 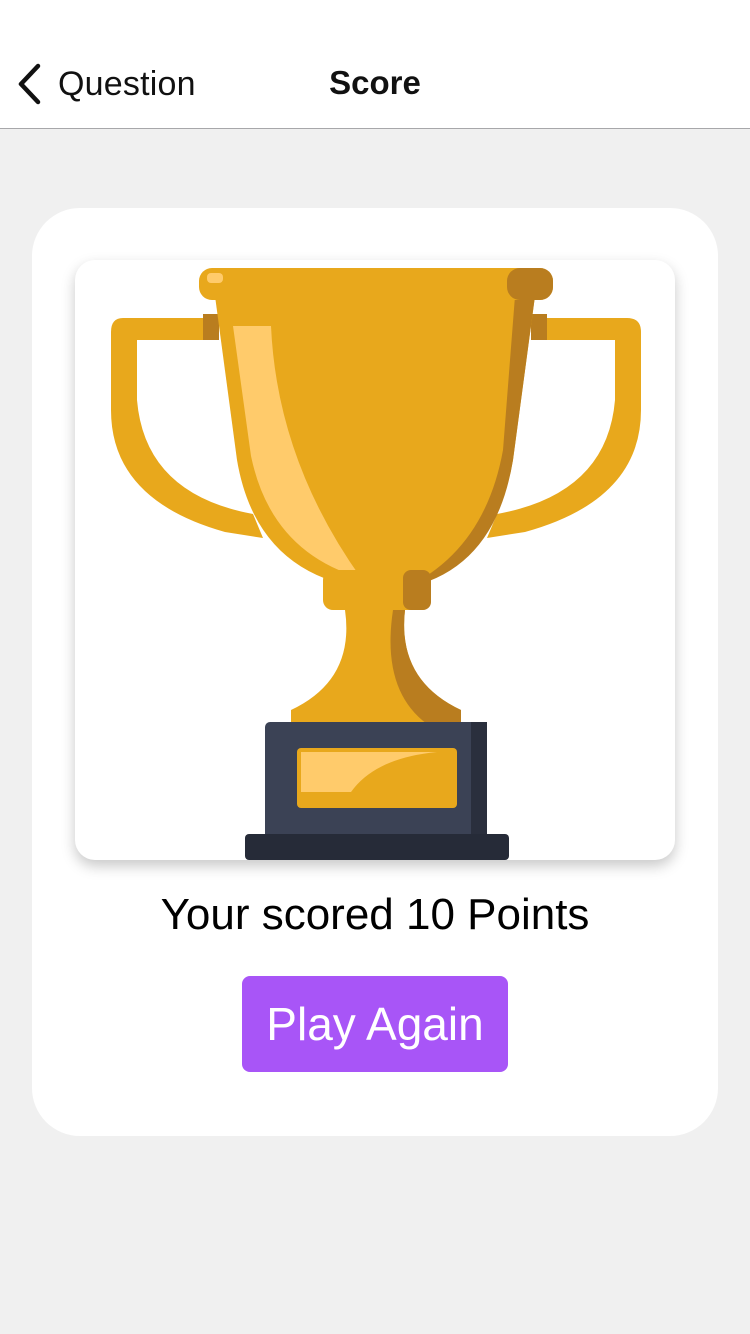 What do you see at coordinates (375, 914) in the screenshot?
I see `score-text: Your scored 10 Points` at bounding box center [375, 914].